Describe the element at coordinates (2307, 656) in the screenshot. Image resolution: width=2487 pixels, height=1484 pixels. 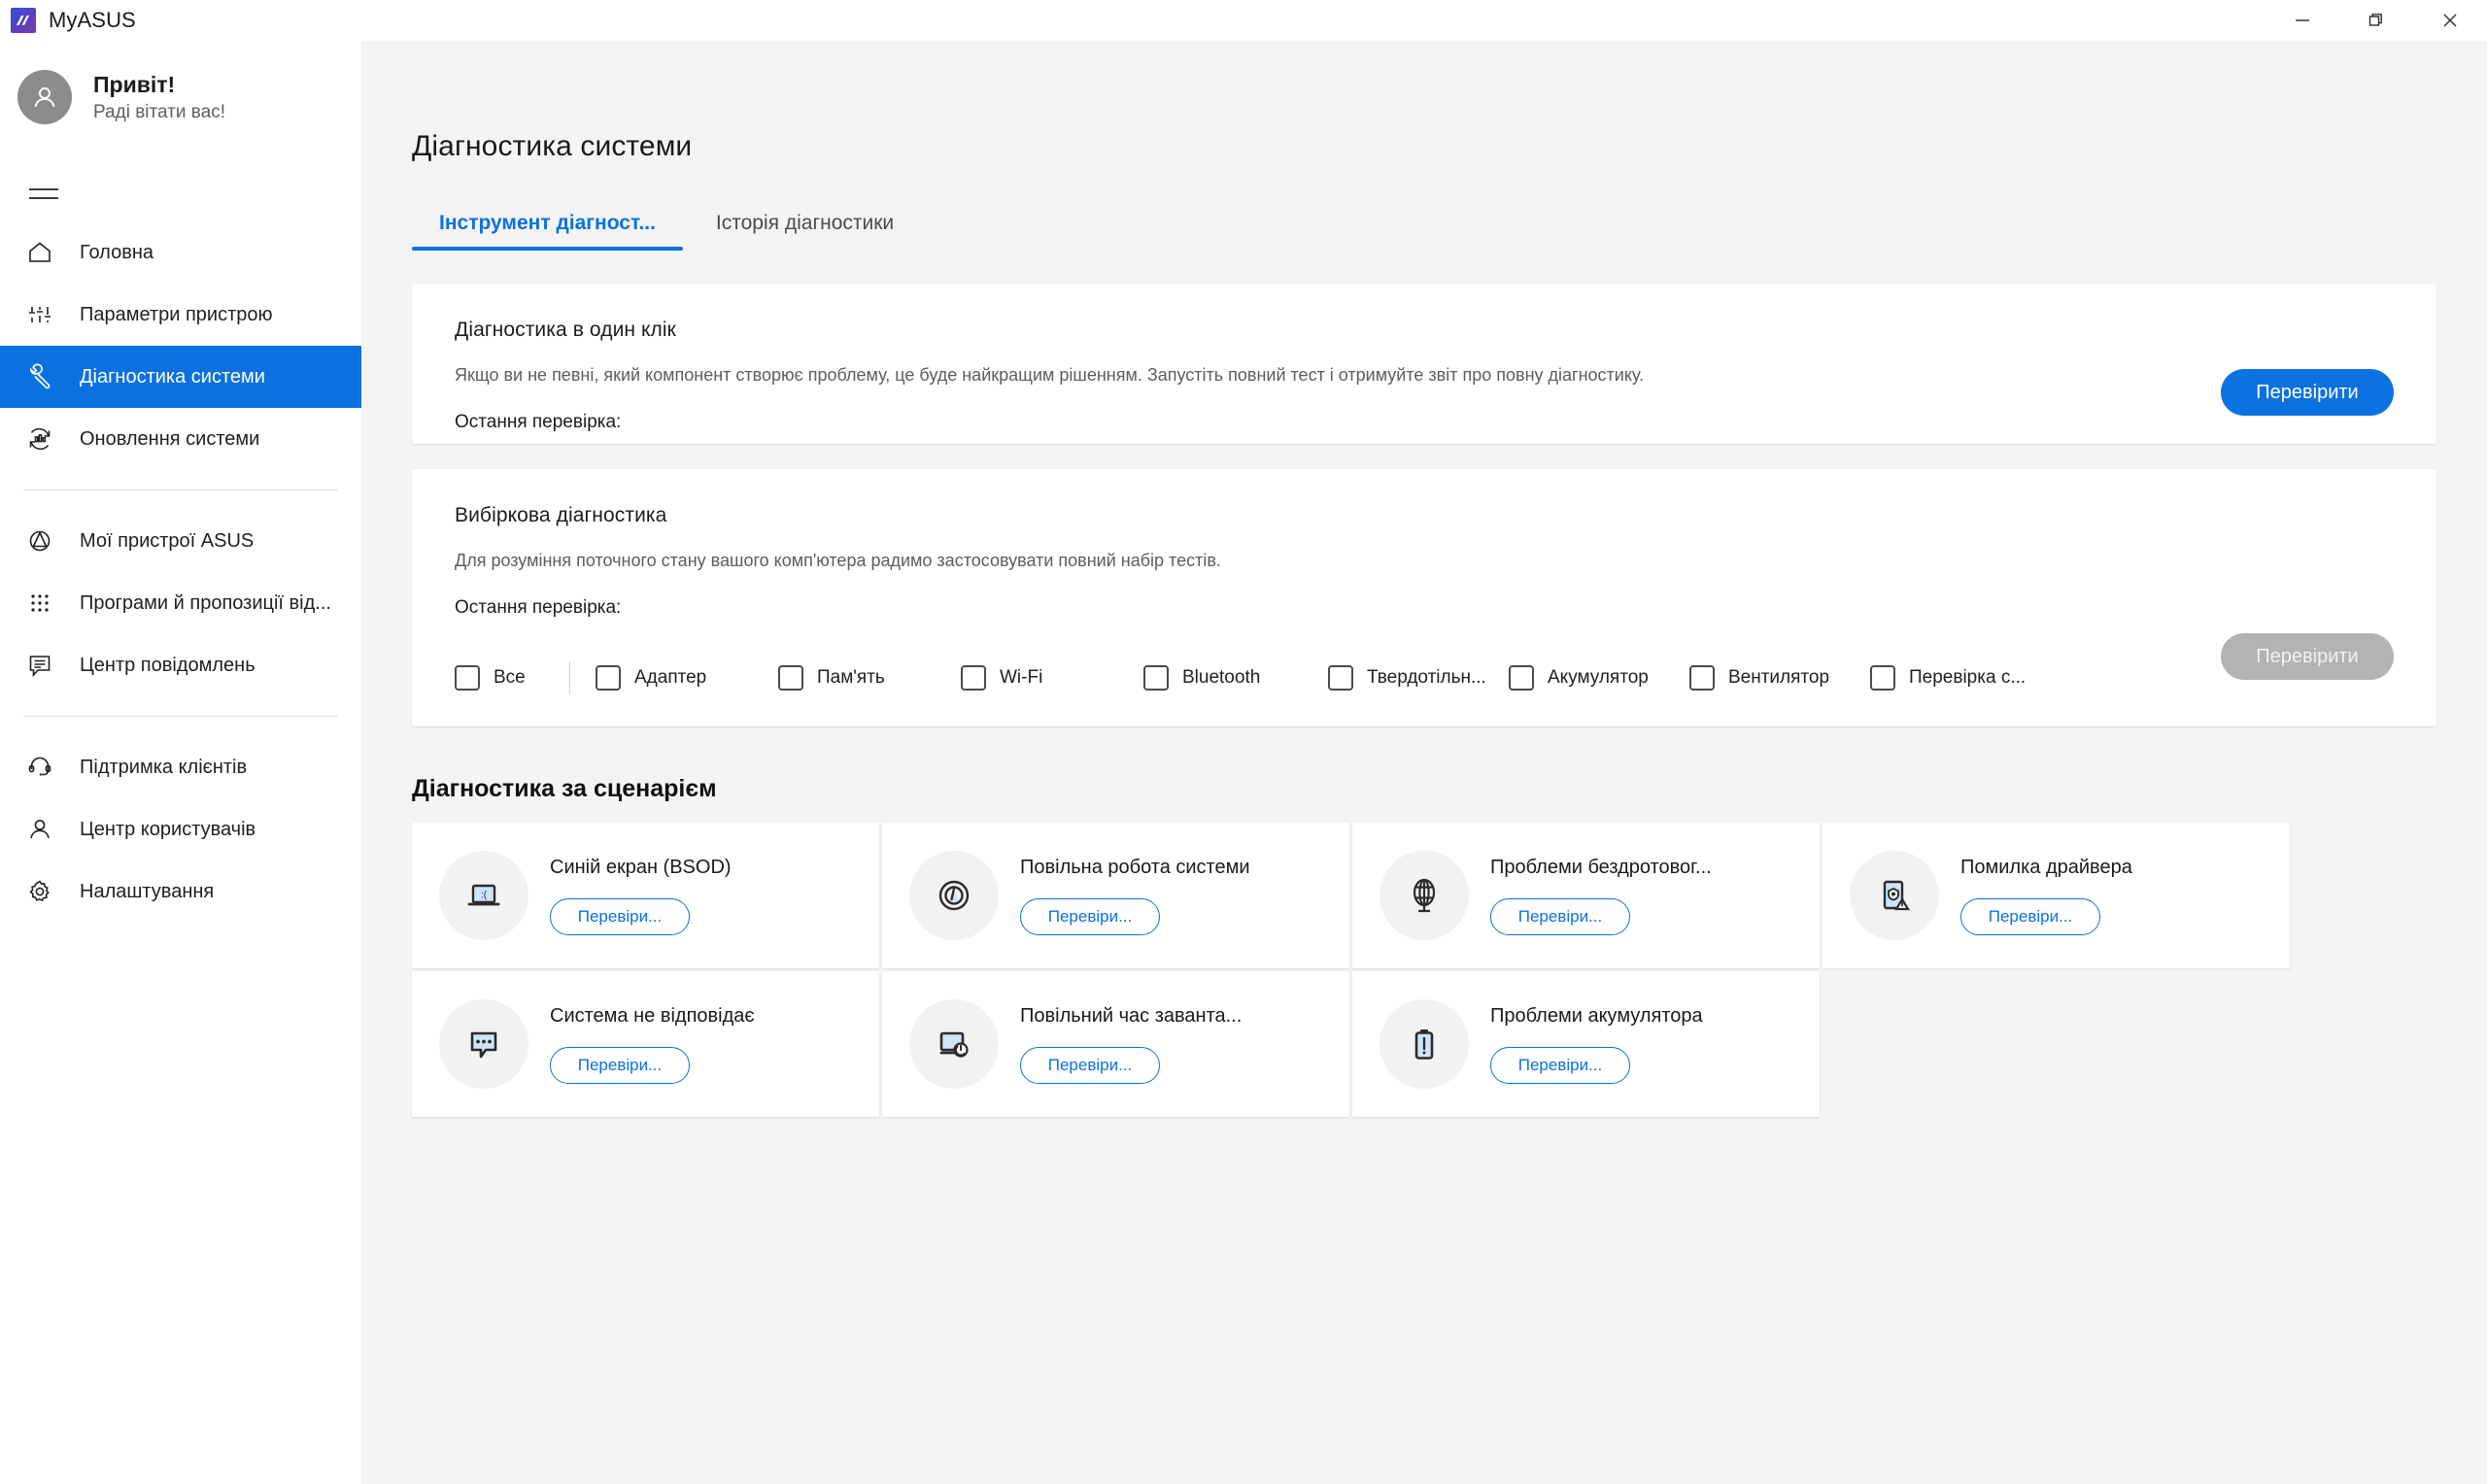
I see `selective-check-button: Перевірити` at that location.